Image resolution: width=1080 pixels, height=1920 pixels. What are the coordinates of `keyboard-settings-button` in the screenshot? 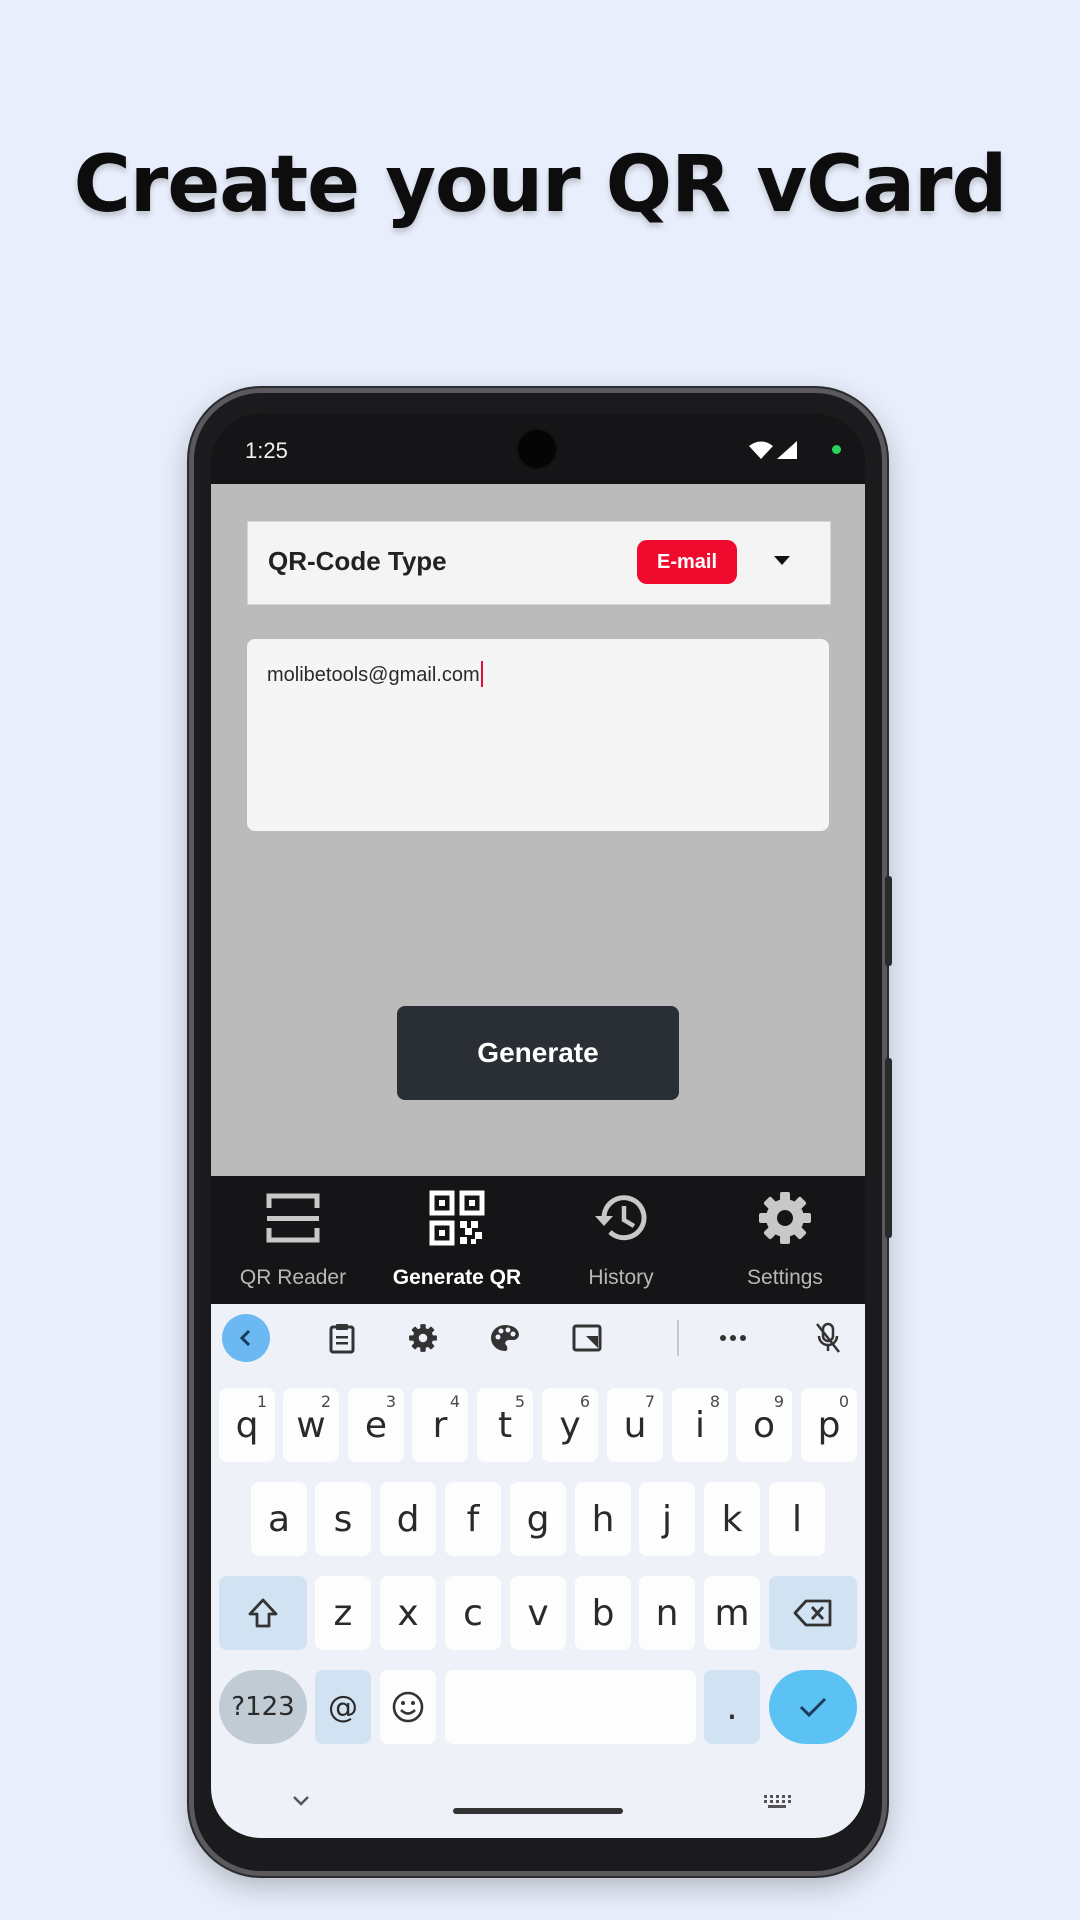 It's located at (423, 1338).